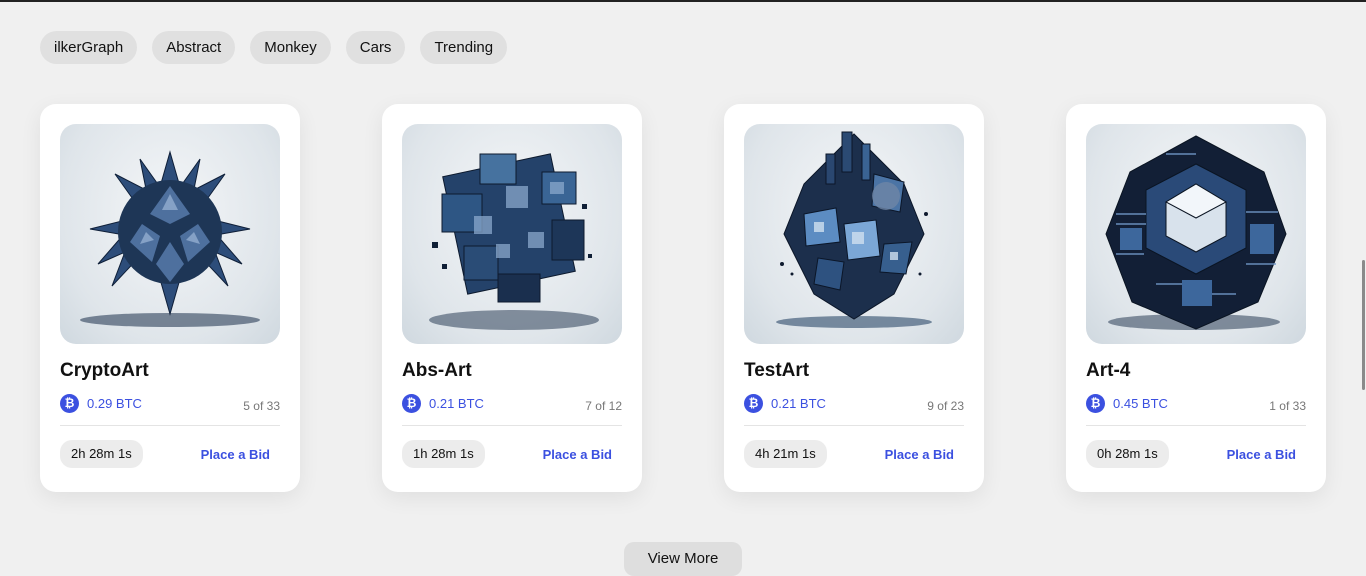 The width and height of the screenshot is (1366, 576). I want to click on crystal-sphere-artwork, so click(170, 238).